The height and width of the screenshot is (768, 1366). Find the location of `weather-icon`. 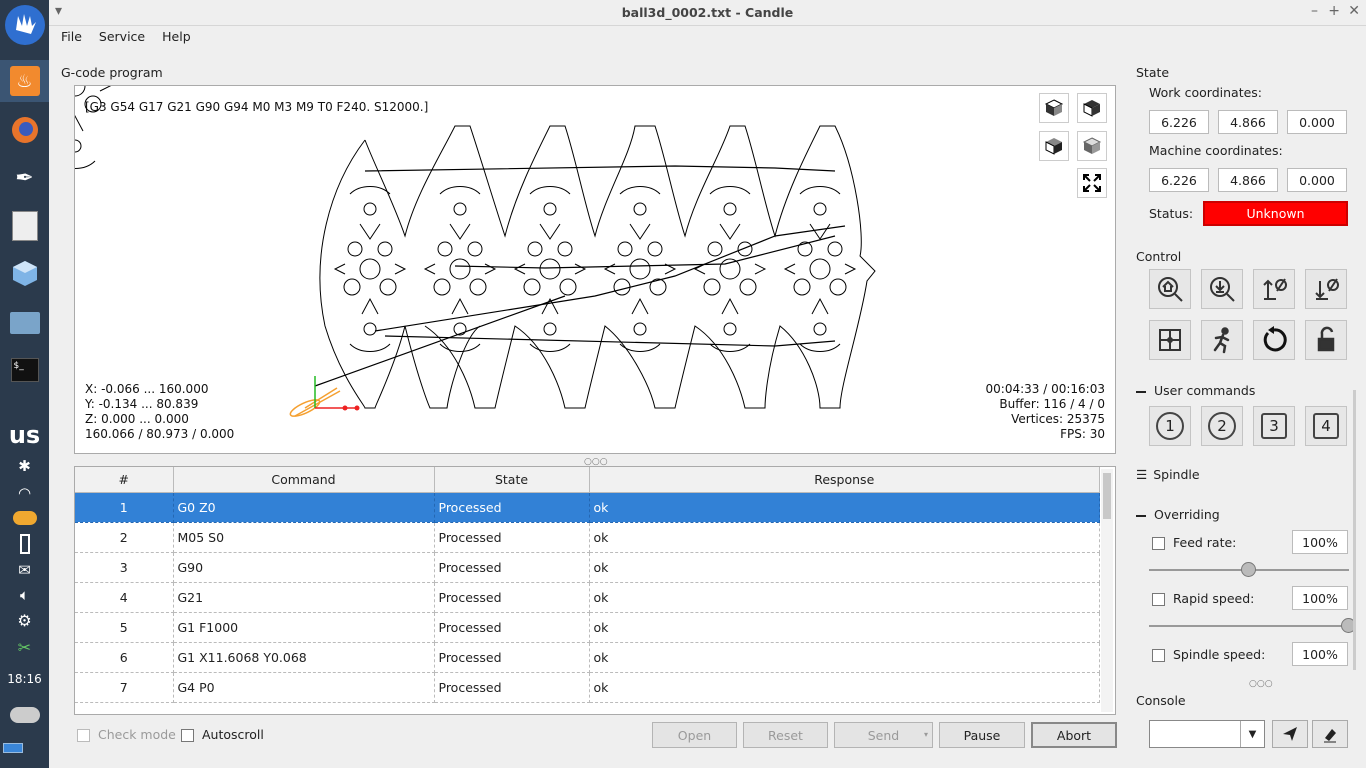

weather-icon is located at coordinates (24, 518).